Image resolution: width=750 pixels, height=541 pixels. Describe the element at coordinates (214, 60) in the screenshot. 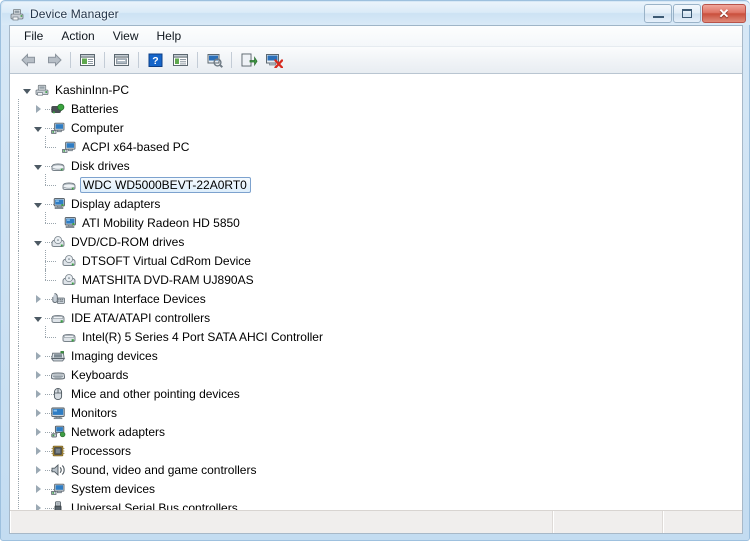

I see `scan-for-hardware-changes-button` at that location.